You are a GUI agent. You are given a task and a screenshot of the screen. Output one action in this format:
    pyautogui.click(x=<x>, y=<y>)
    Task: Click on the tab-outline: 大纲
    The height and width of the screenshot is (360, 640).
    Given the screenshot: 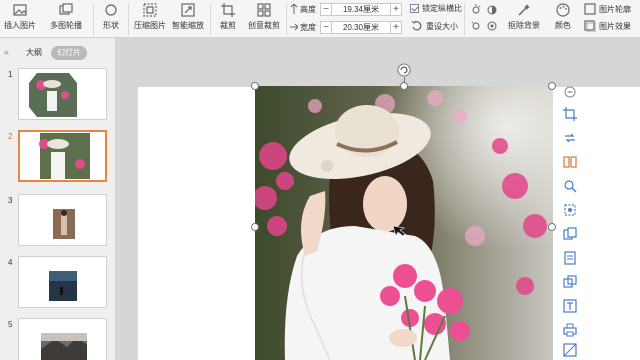 What is the action you would take?
    pyautogui.click(x=34, y=53)
    